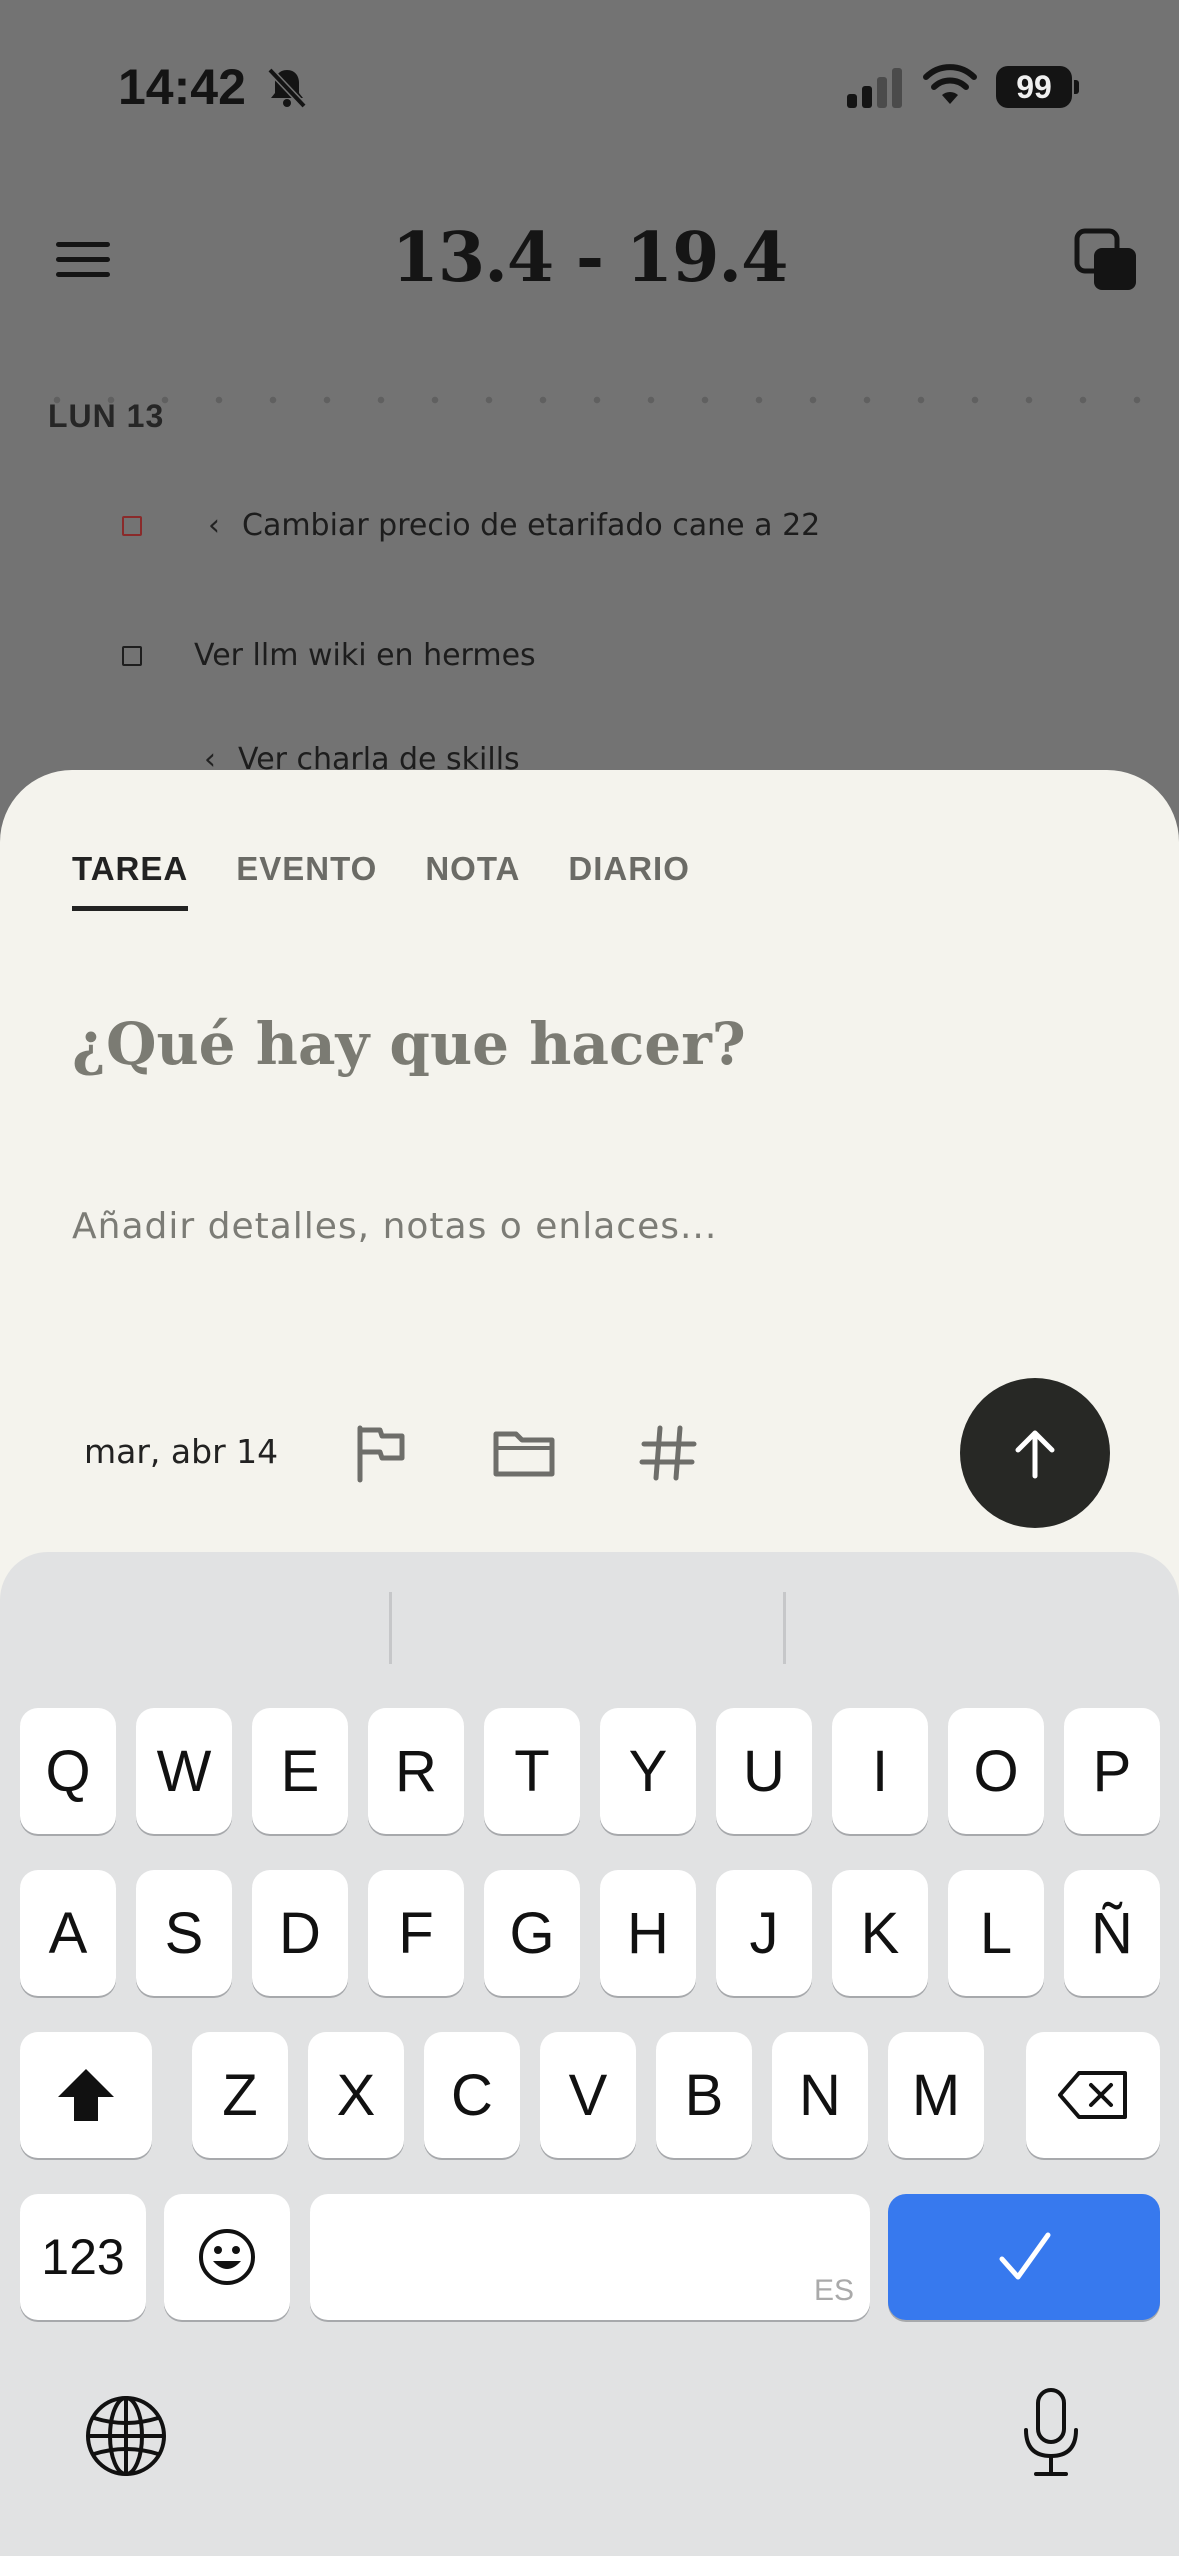  I want to click on task-row: Ver llm wiki en hermes, so click(329, 655).